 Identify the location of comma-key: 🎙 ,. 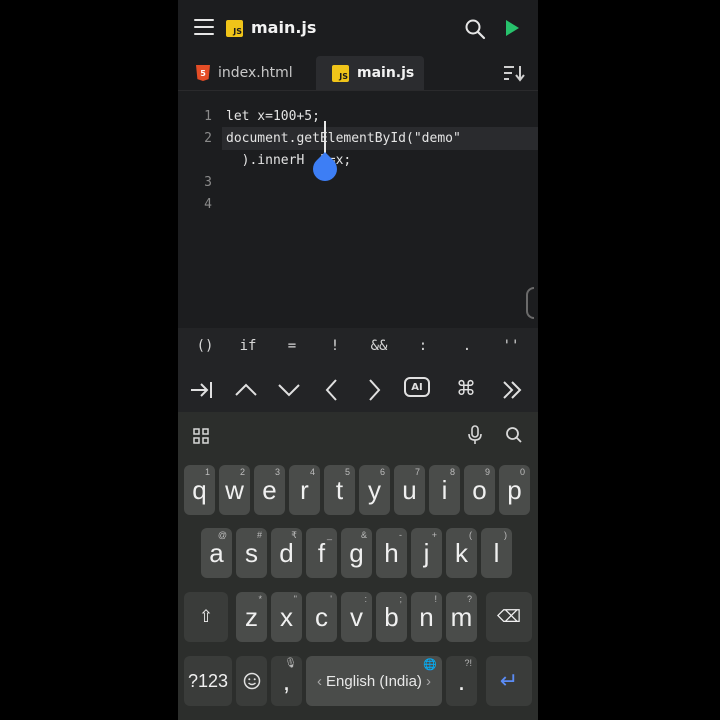
(286, 681).